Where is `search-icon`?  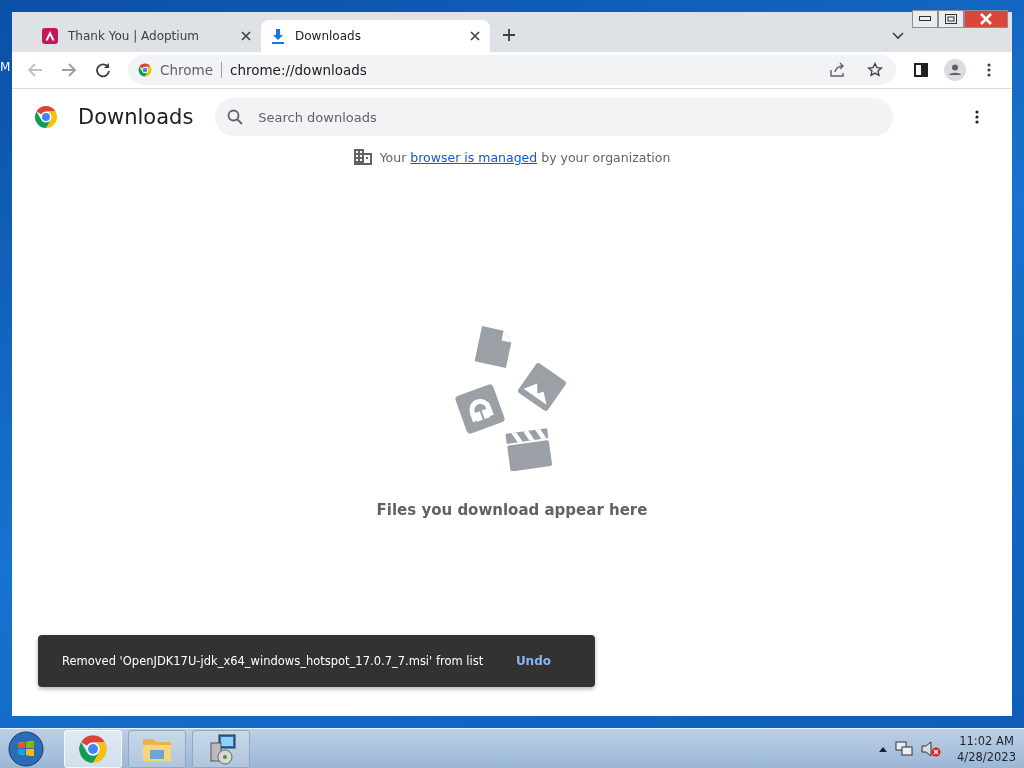 search-icon is located at coordinates (235, 117).